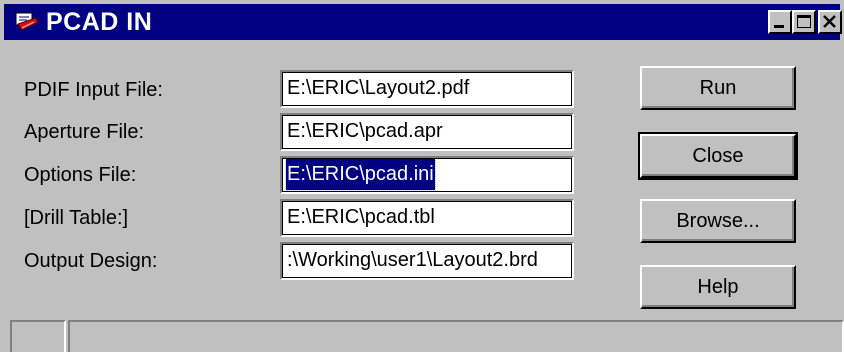 This screenshot has height=352, width=844. I want to click on close-icon, so click(829, 21).